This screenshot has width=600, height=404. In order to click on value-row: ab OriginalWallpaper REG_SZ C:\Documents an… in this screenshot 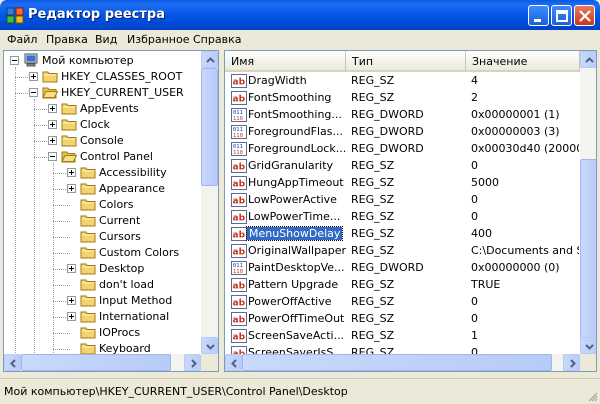, I will do `click(402, 251)`.